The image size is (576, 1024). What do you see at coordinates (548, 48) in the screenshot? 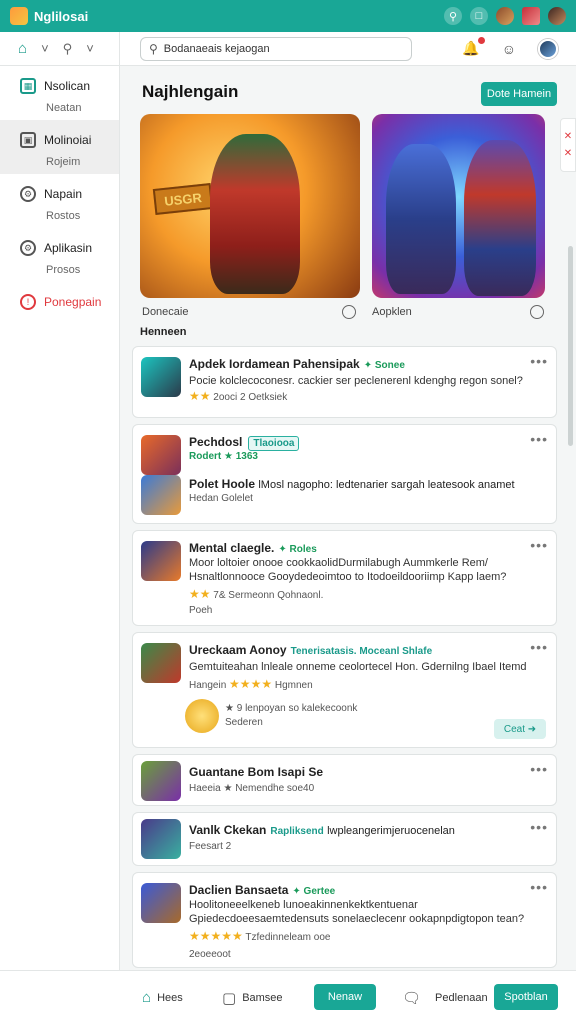
I see `avatar` at bounding box center [548, 48].